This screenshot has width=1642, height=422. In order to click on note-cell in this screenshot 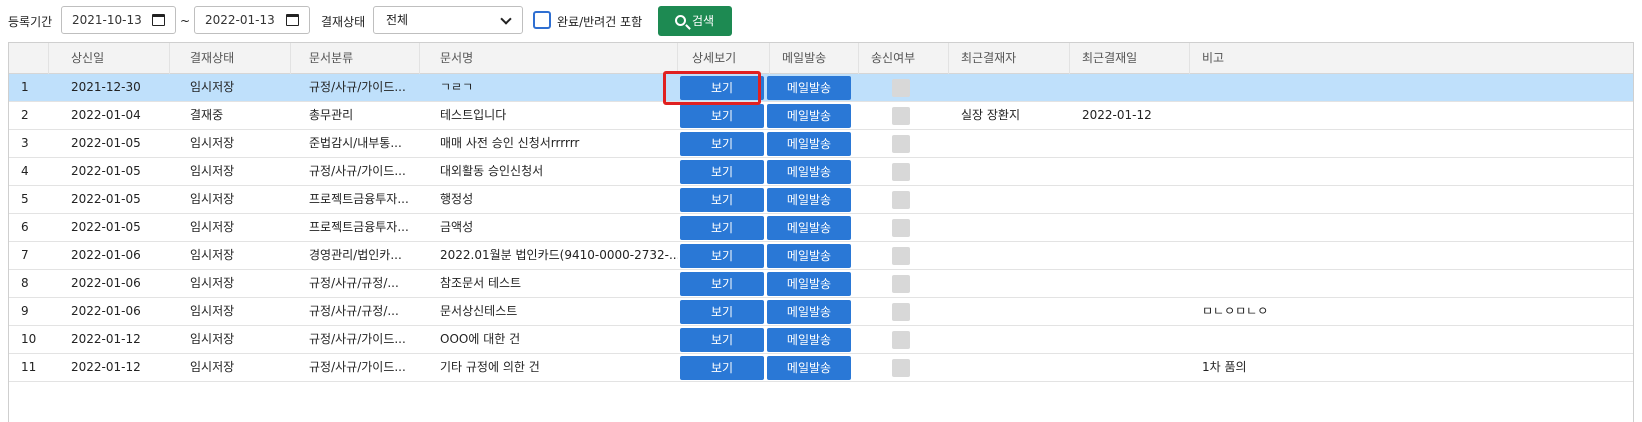, I will do `click(1411, 255)`.